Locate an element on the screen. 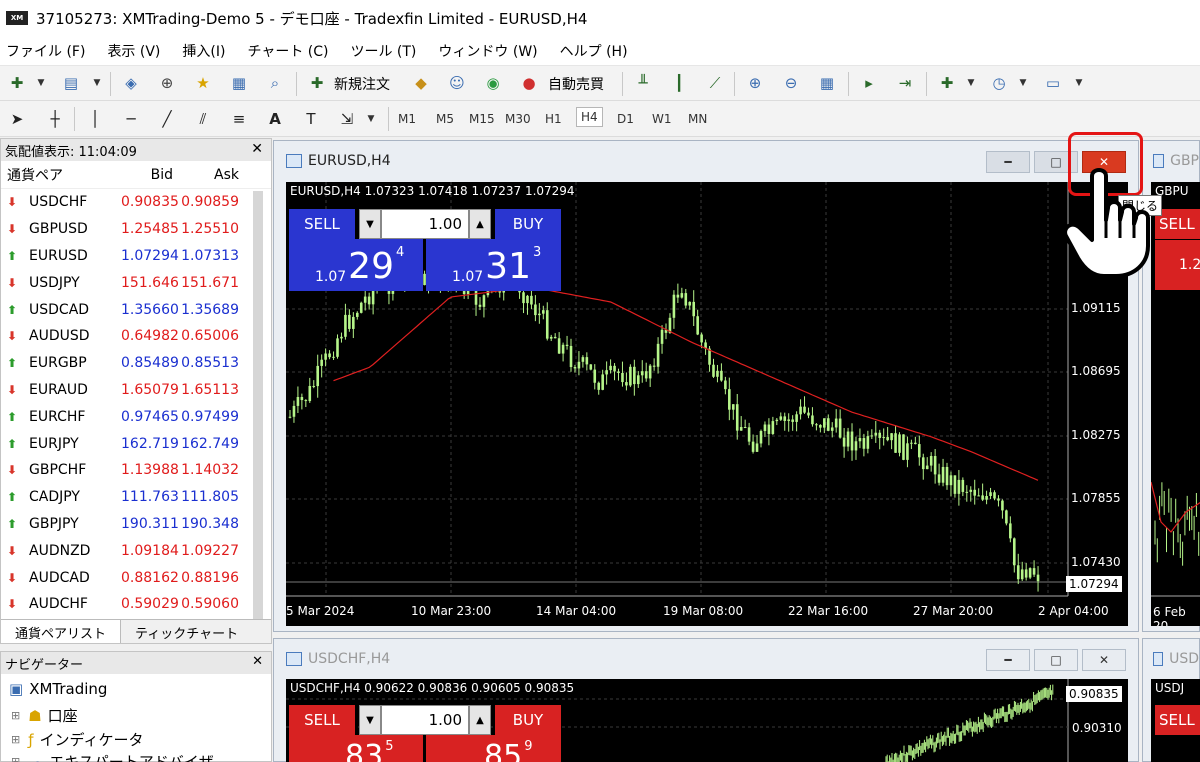 The width and height of the screenshot is (1200, 762). tf-d1: D1 is located at coordinates (625, 119).